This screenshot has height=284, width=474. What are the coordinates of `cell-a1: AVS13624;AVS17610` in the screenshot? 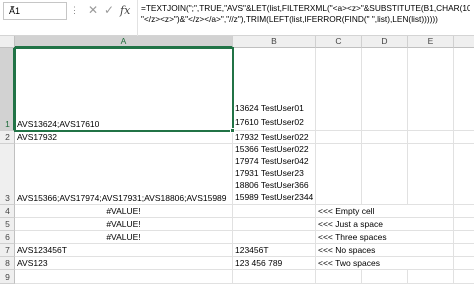 It's located at (124, 89).